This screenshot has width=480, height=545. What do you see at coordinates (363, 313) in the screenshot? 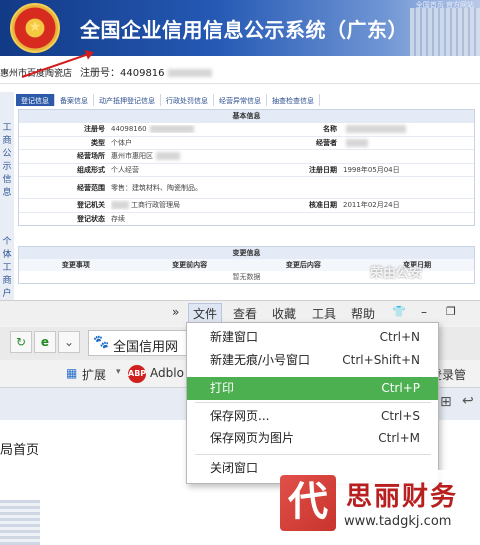
I see `menu-help: 帮助` at bounding box center [363, 313].